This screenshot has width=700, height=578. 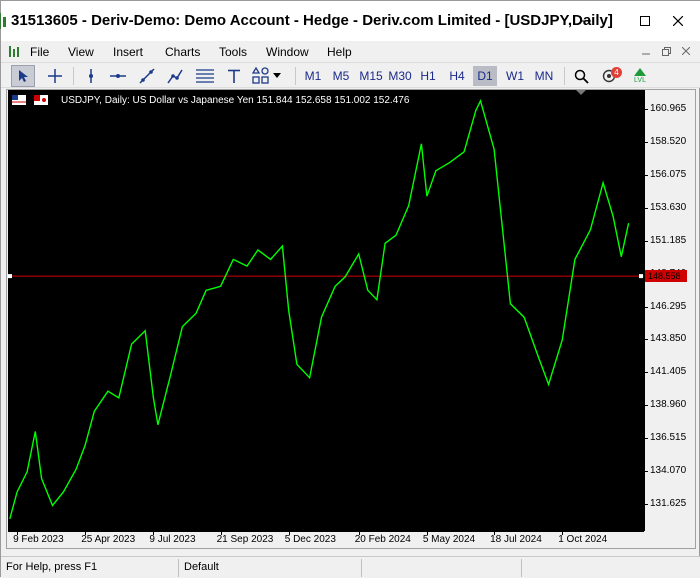 I want to click on time-tick-label: 5 Dec 2023, so click(x=310, y=539).